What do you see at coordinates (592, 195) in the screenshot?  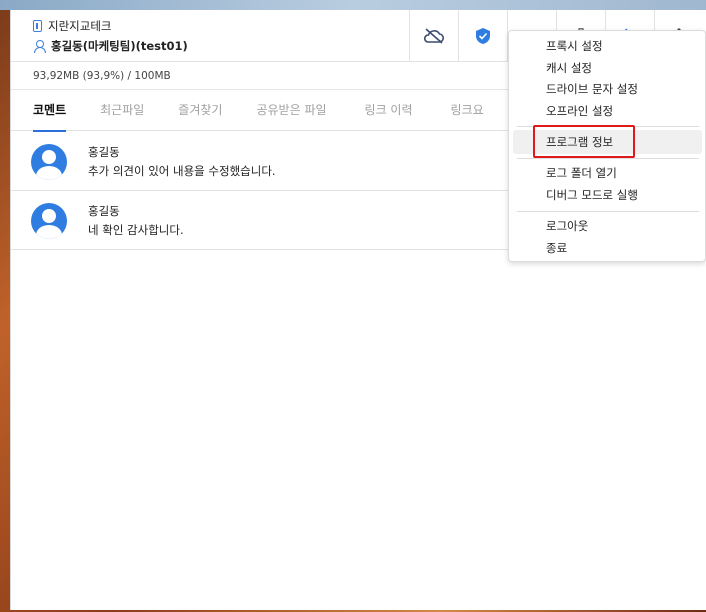 I see `menu-item-run-debug-mode: 디버그 모드로 실행` at bounding box center [592, 195].